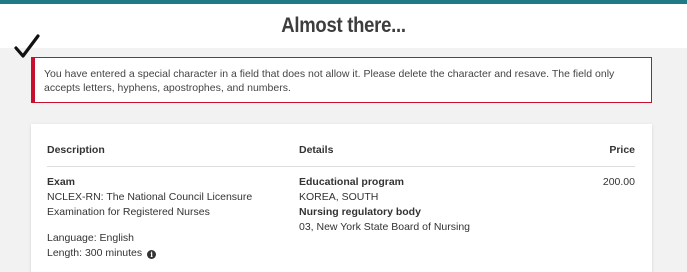 The height and width of the screenshot is (272, 687). What do you see at coordinates (385, 227) in the screenshot?
I see `regulatory-body-value: 03, New York State Board of Nursing` at bounding box center [385, 227].